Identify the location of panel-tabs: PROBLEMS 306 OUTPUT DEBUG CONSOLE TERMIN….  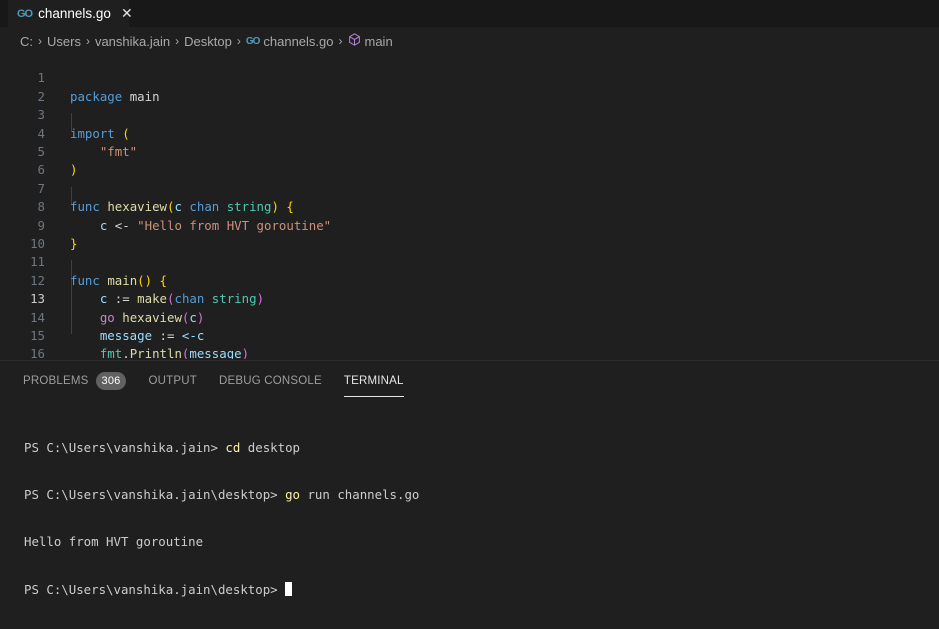
(224, 383).